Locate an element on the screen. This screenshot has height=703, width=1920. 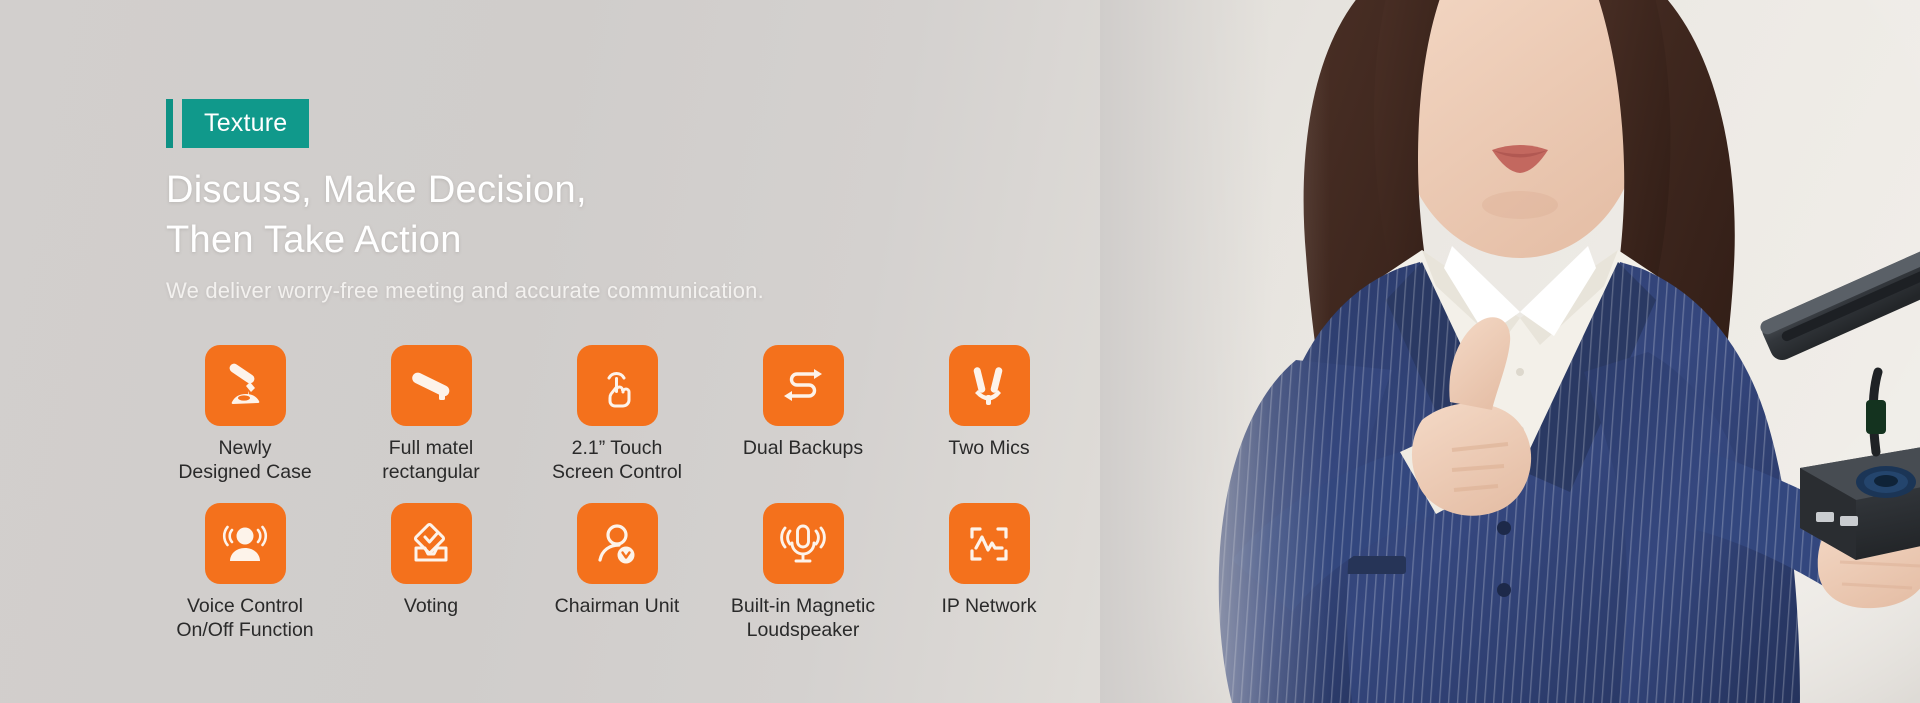
headline-line-1: Discuss, Make Decision, is located at coordinates (376, 190).